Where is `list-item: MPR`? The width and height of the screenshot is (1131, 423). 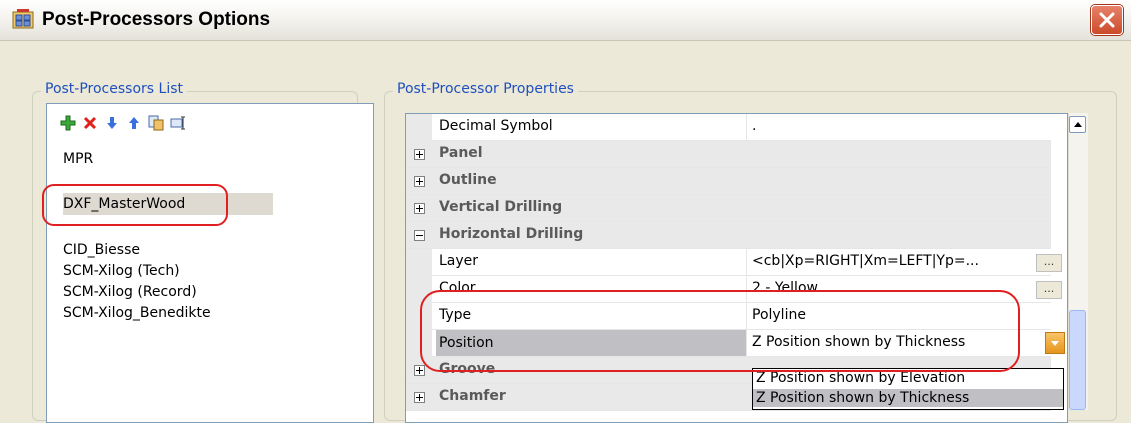 list-item: MPR is located at coordinates (78, 159).